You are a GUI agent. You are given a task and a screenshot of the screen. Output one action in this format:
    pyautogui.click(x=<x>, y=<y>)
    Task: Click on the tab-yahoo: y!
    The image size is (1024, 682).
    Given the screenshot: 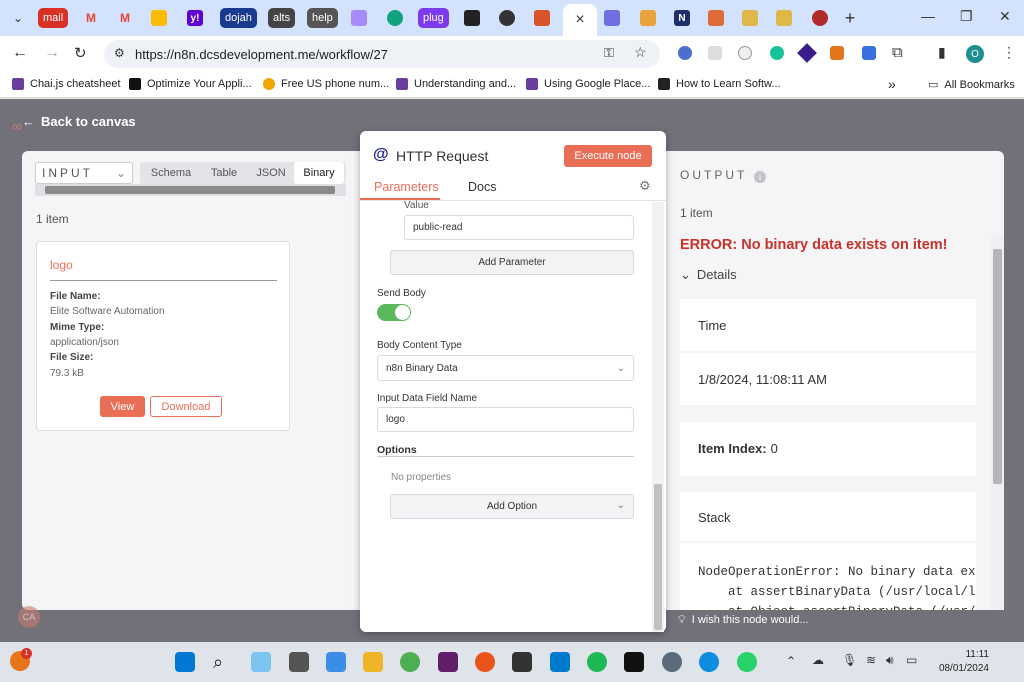 What is the action you would take?
    pyautogui.click(x=195, y=18)
    